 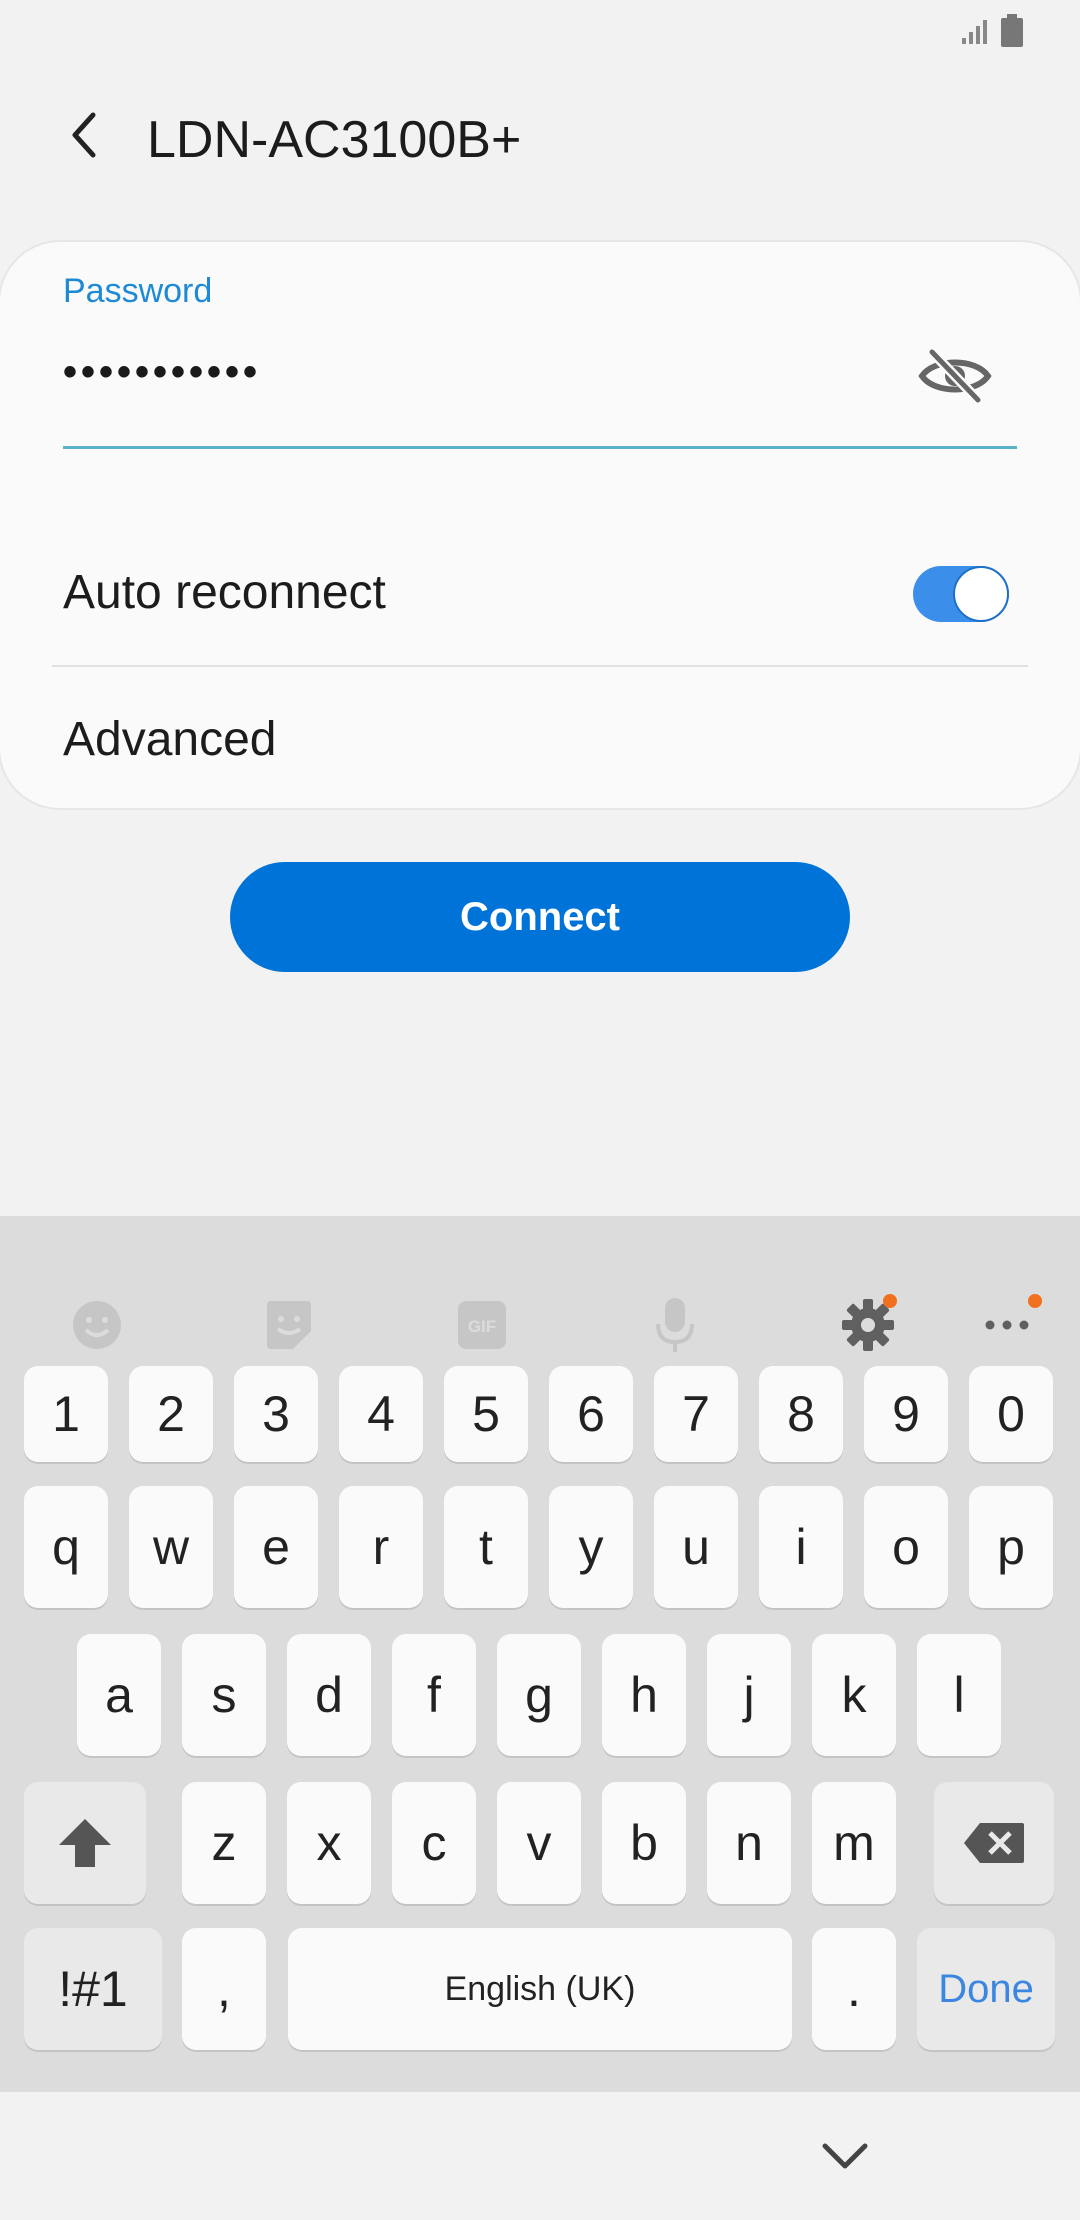 I want to click on key-d: d, so click(x=329, y=1695).